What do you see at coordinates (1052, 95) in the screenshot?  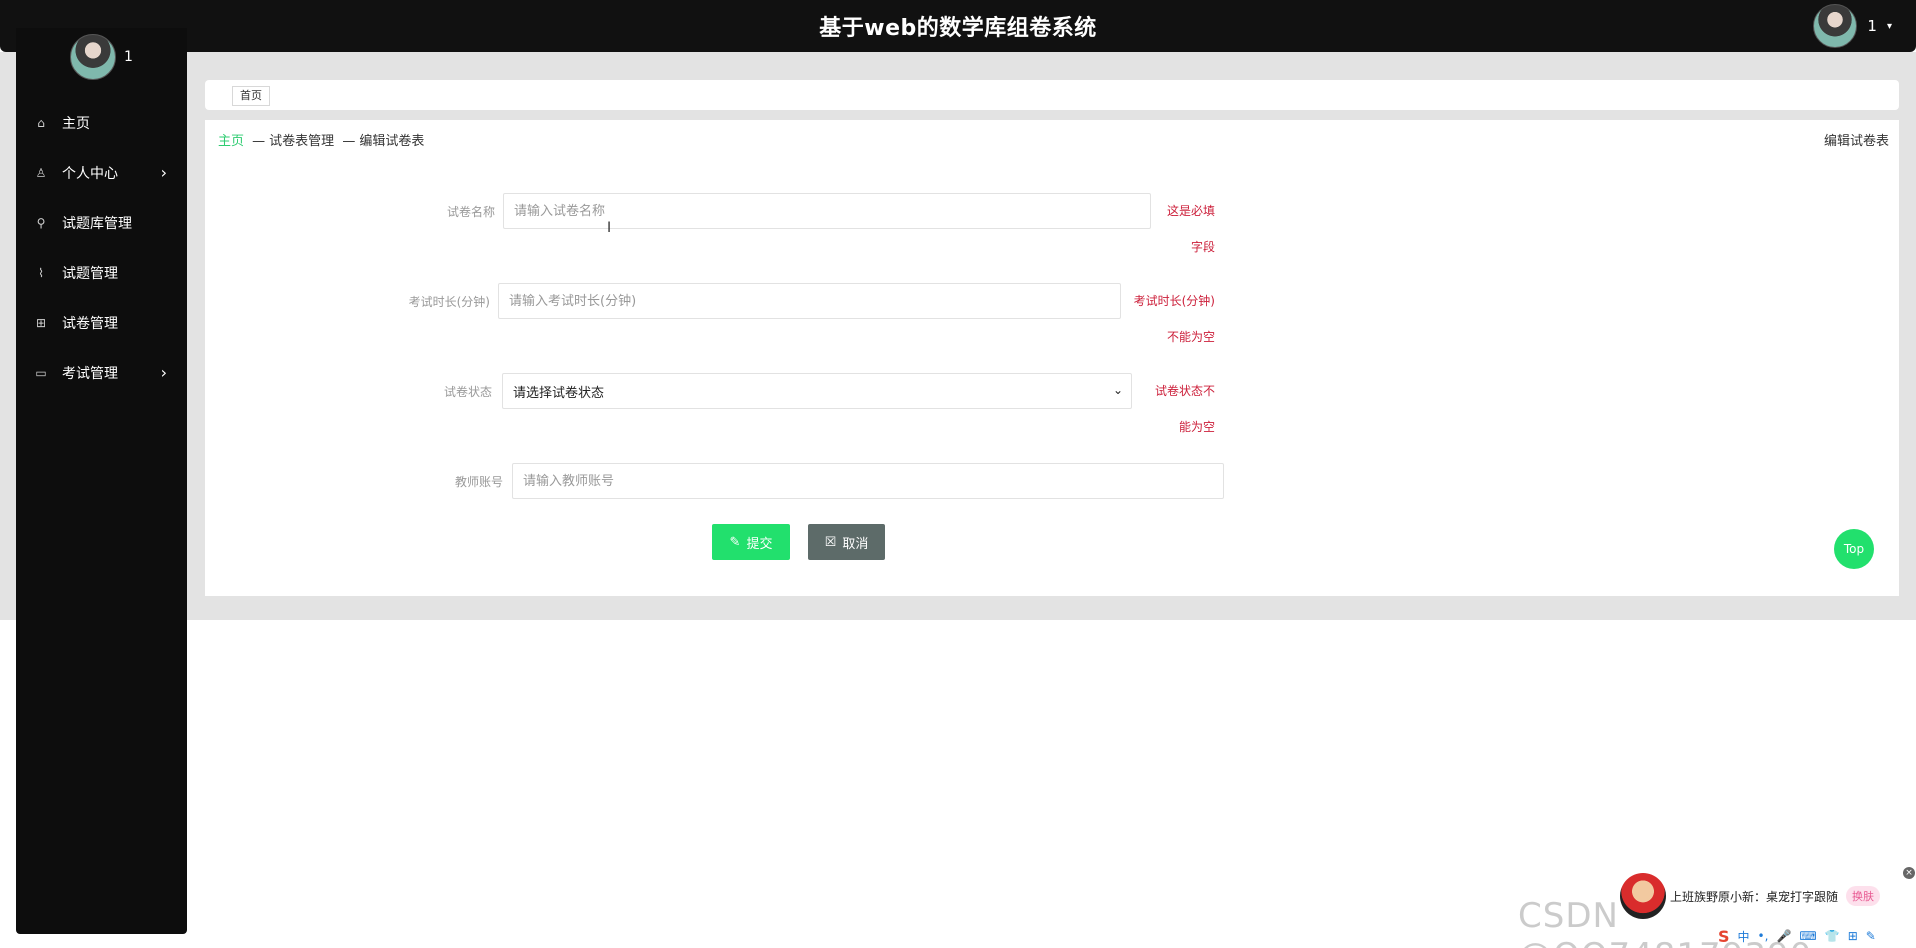 I see `tabs-bar: 首页` at bounding box center [1052, 95].